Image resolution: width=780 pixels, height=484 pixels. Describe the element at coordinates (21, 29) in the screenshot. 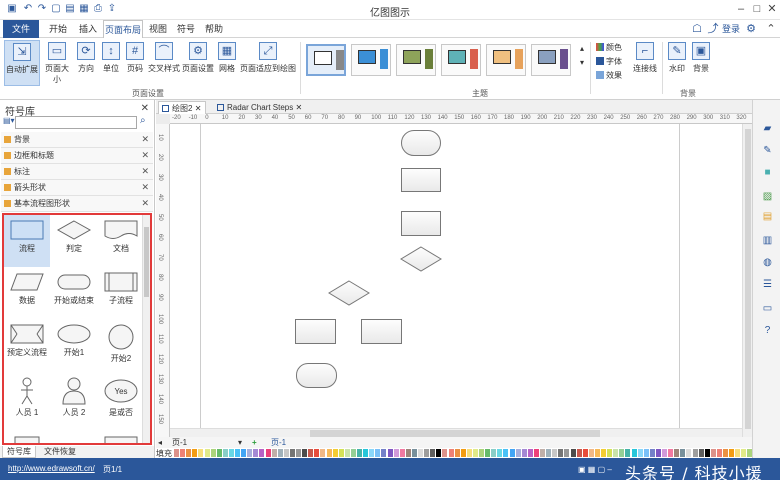

I see `menu-file: 文件` at that location.